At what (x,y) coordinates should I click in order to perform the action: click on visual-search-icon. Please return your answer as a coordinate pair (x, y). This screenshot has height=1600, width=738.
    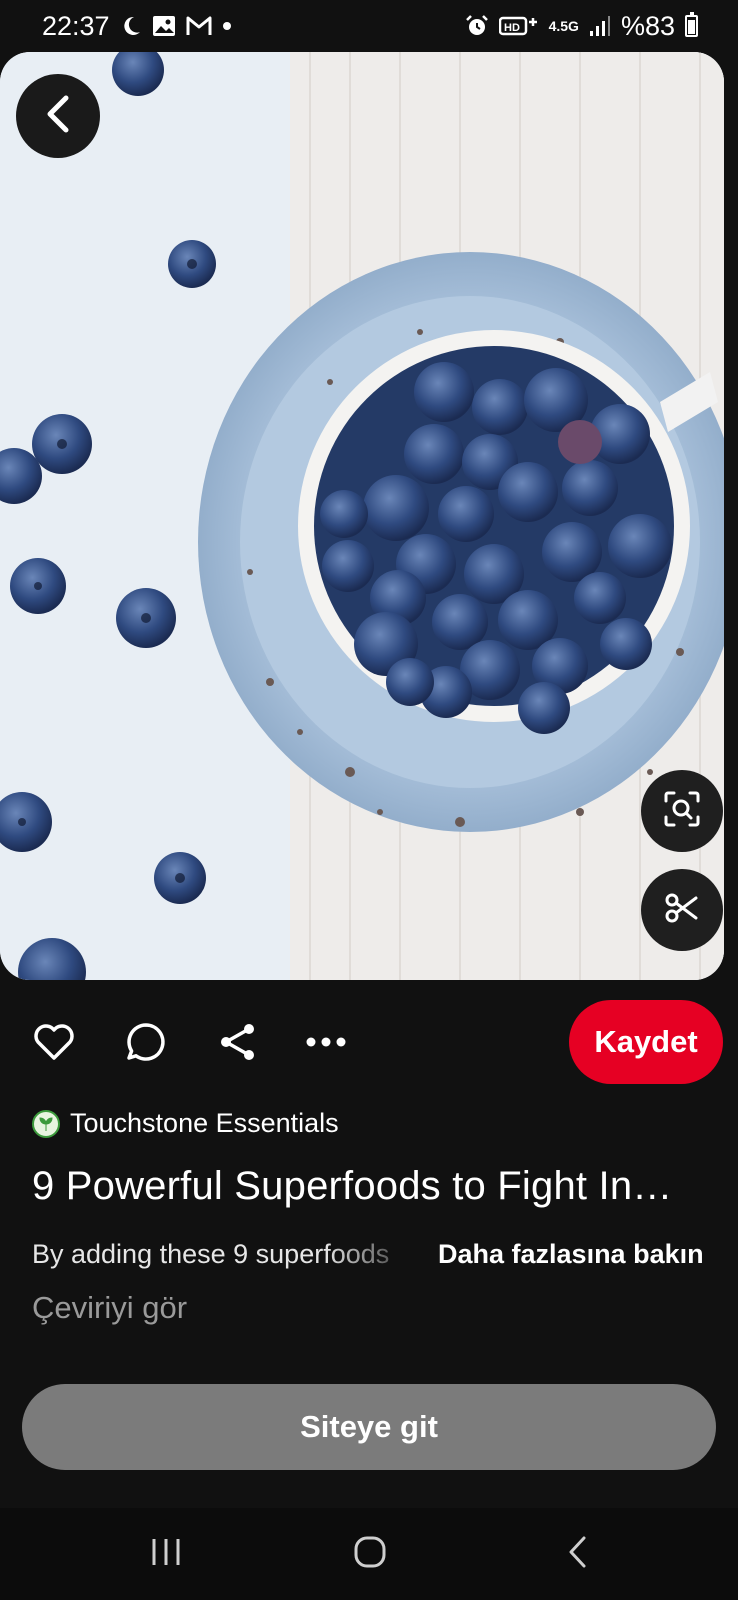
    Looking at the image, I should click on (682, 811).